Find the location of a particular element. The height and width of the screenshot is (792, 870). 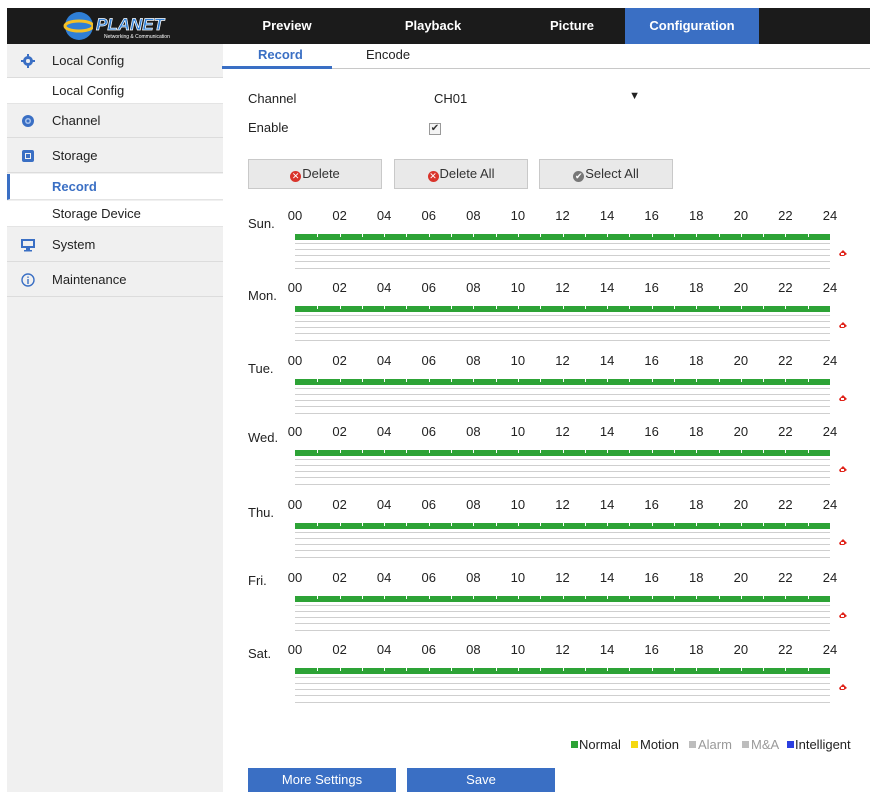

tab-playback: Playback is located at coordinates (433, 26).